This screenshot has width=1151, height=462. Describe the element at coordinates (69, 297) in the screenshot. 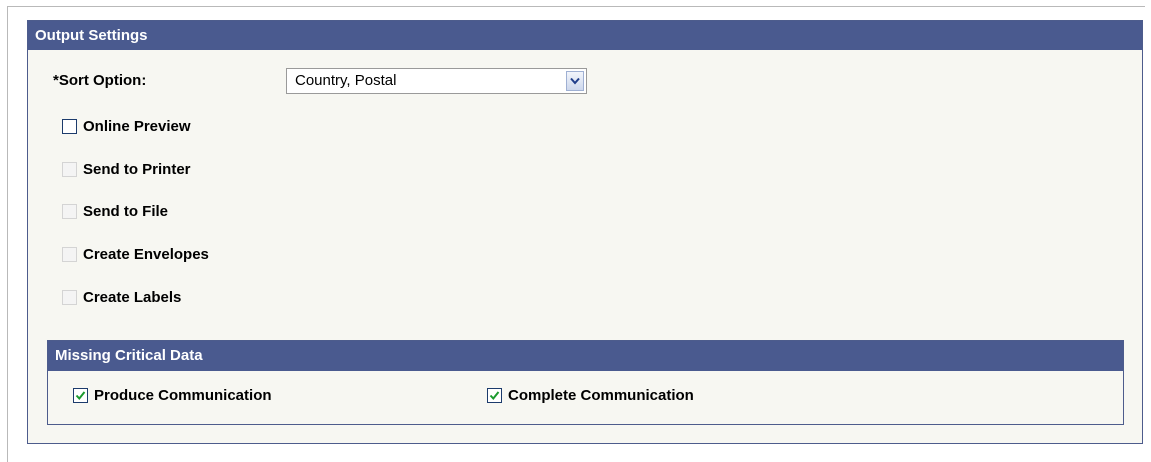

I see `create-labels-checkbox` at that location.